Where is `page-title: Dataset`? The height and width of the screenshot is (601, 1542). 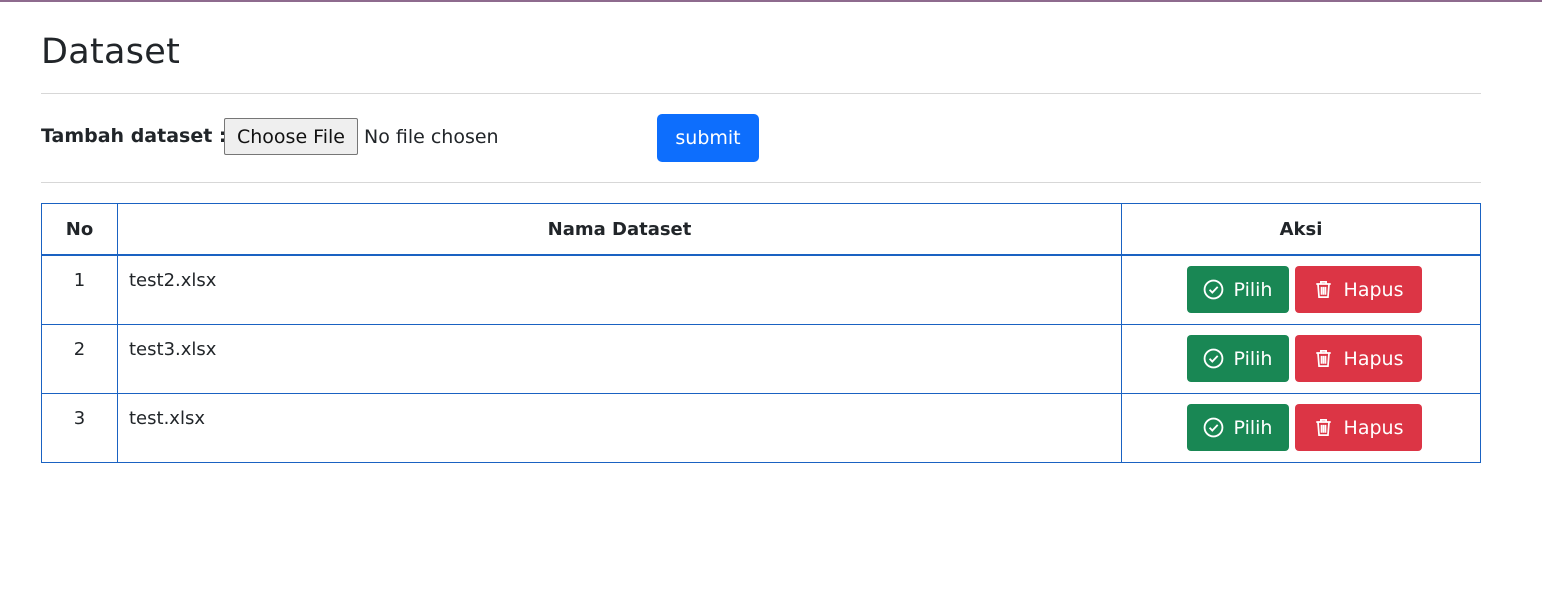 page-title: Dataset is located at coordinates (111, 52).